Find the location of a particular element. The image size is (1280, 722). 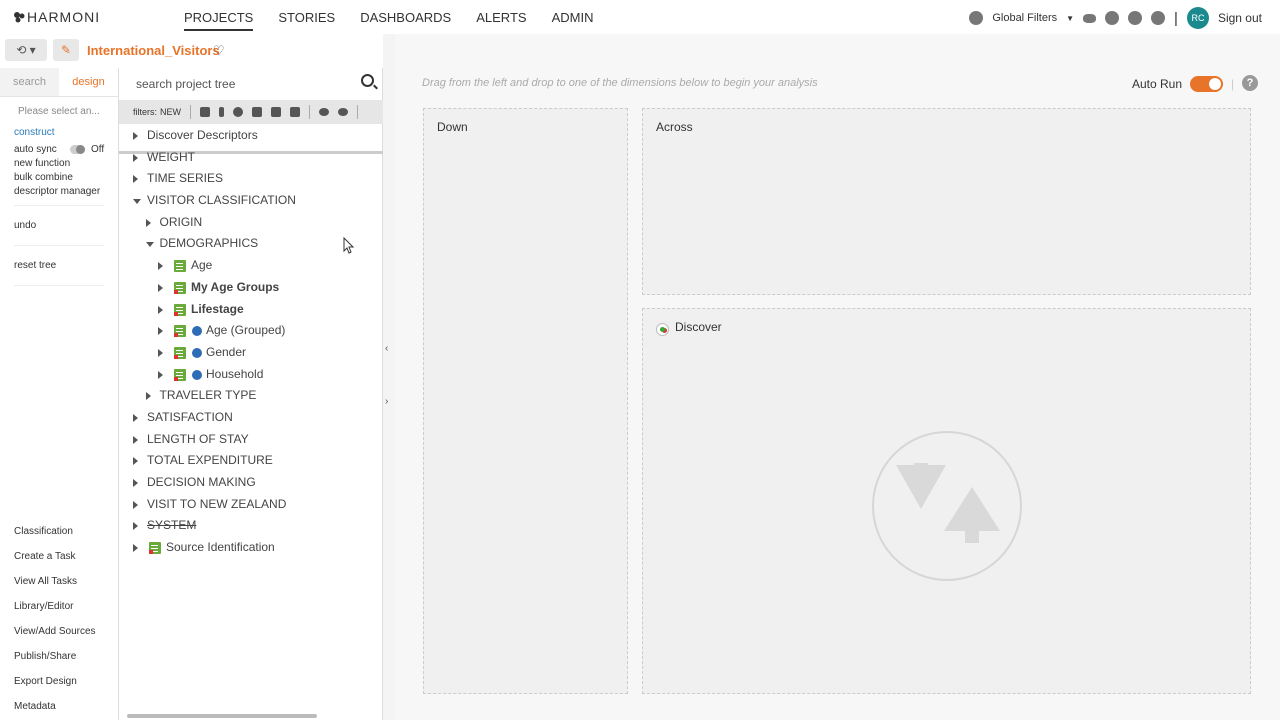

auto-sync-toggle is located at coordinates (77, 149).